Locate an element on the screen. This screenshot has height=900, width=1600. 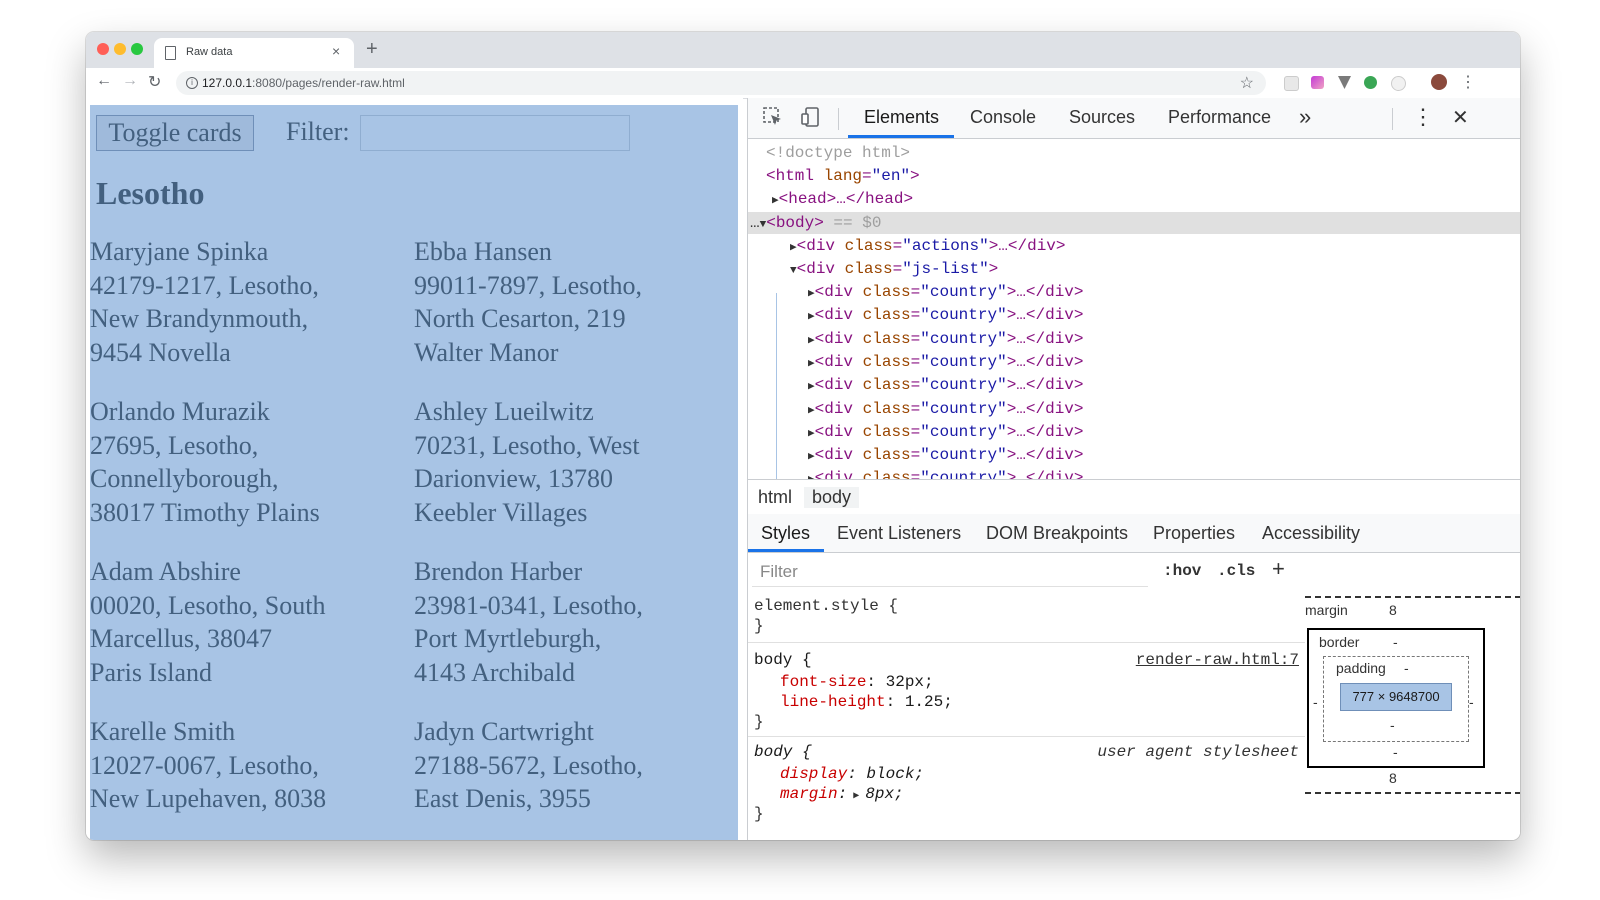
tab-dom-breakpoints: DOM Breakpoints is located at coordinates (1057, 533).